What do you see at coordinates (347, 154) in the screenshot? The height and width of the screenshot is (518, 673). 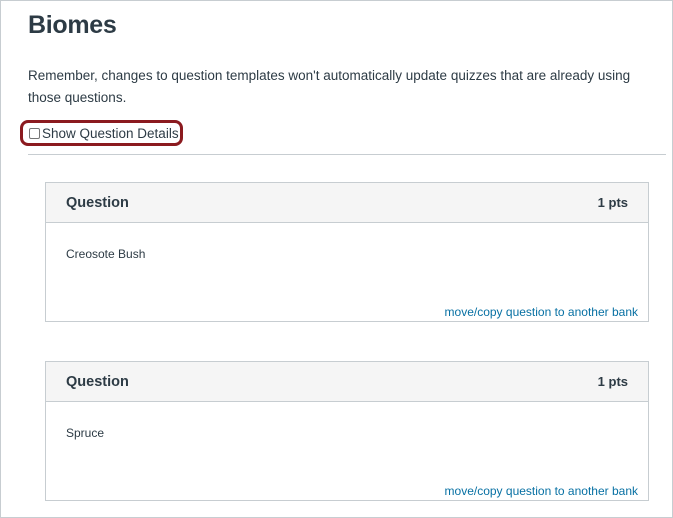 I see `divider` at bounding box center [347, 154].